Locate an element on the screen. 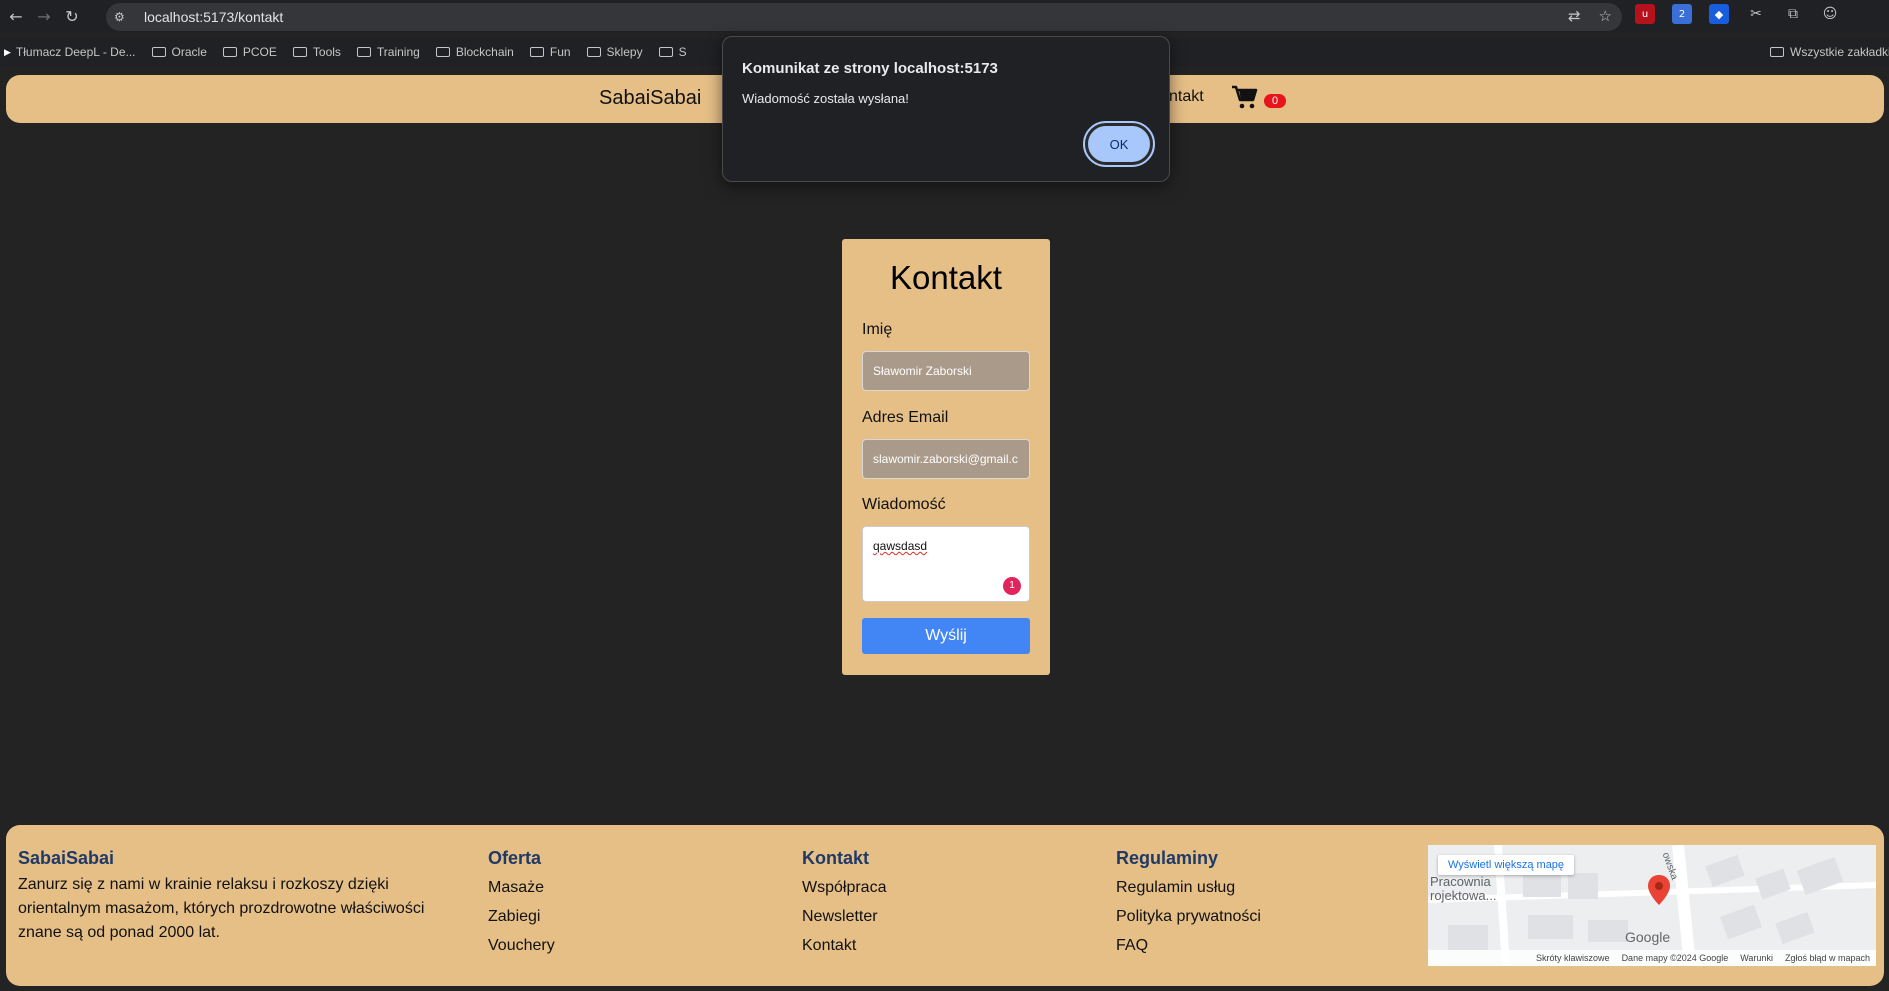  footer-about-title: SabaiSabai is located at coordinates (66, 858).